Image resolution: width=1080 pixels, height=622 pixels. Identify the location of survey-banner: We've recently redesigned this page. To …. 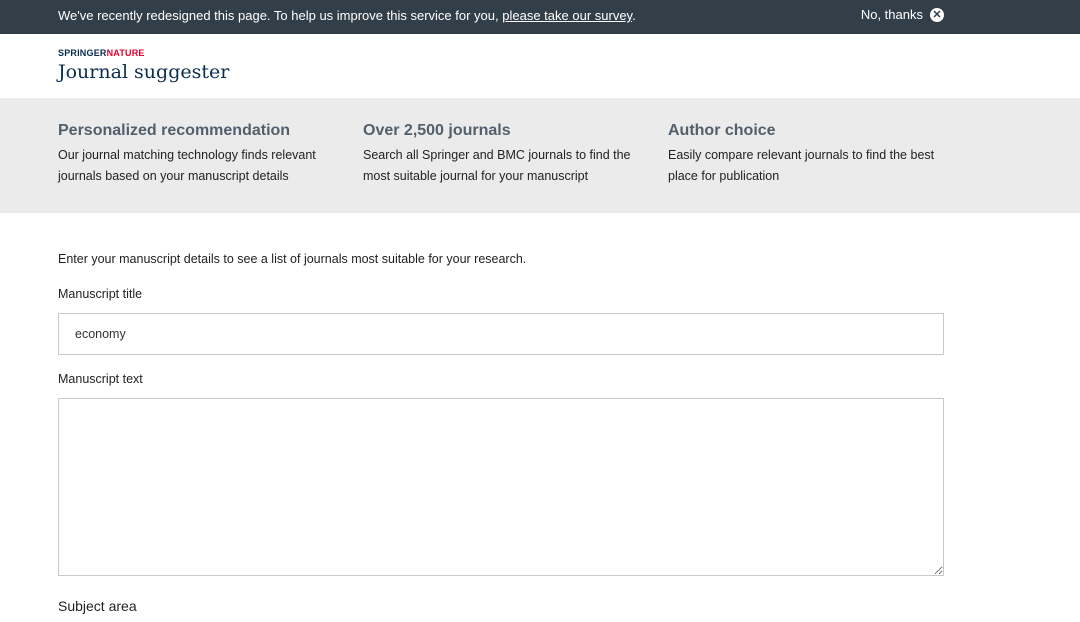
(540, 17).